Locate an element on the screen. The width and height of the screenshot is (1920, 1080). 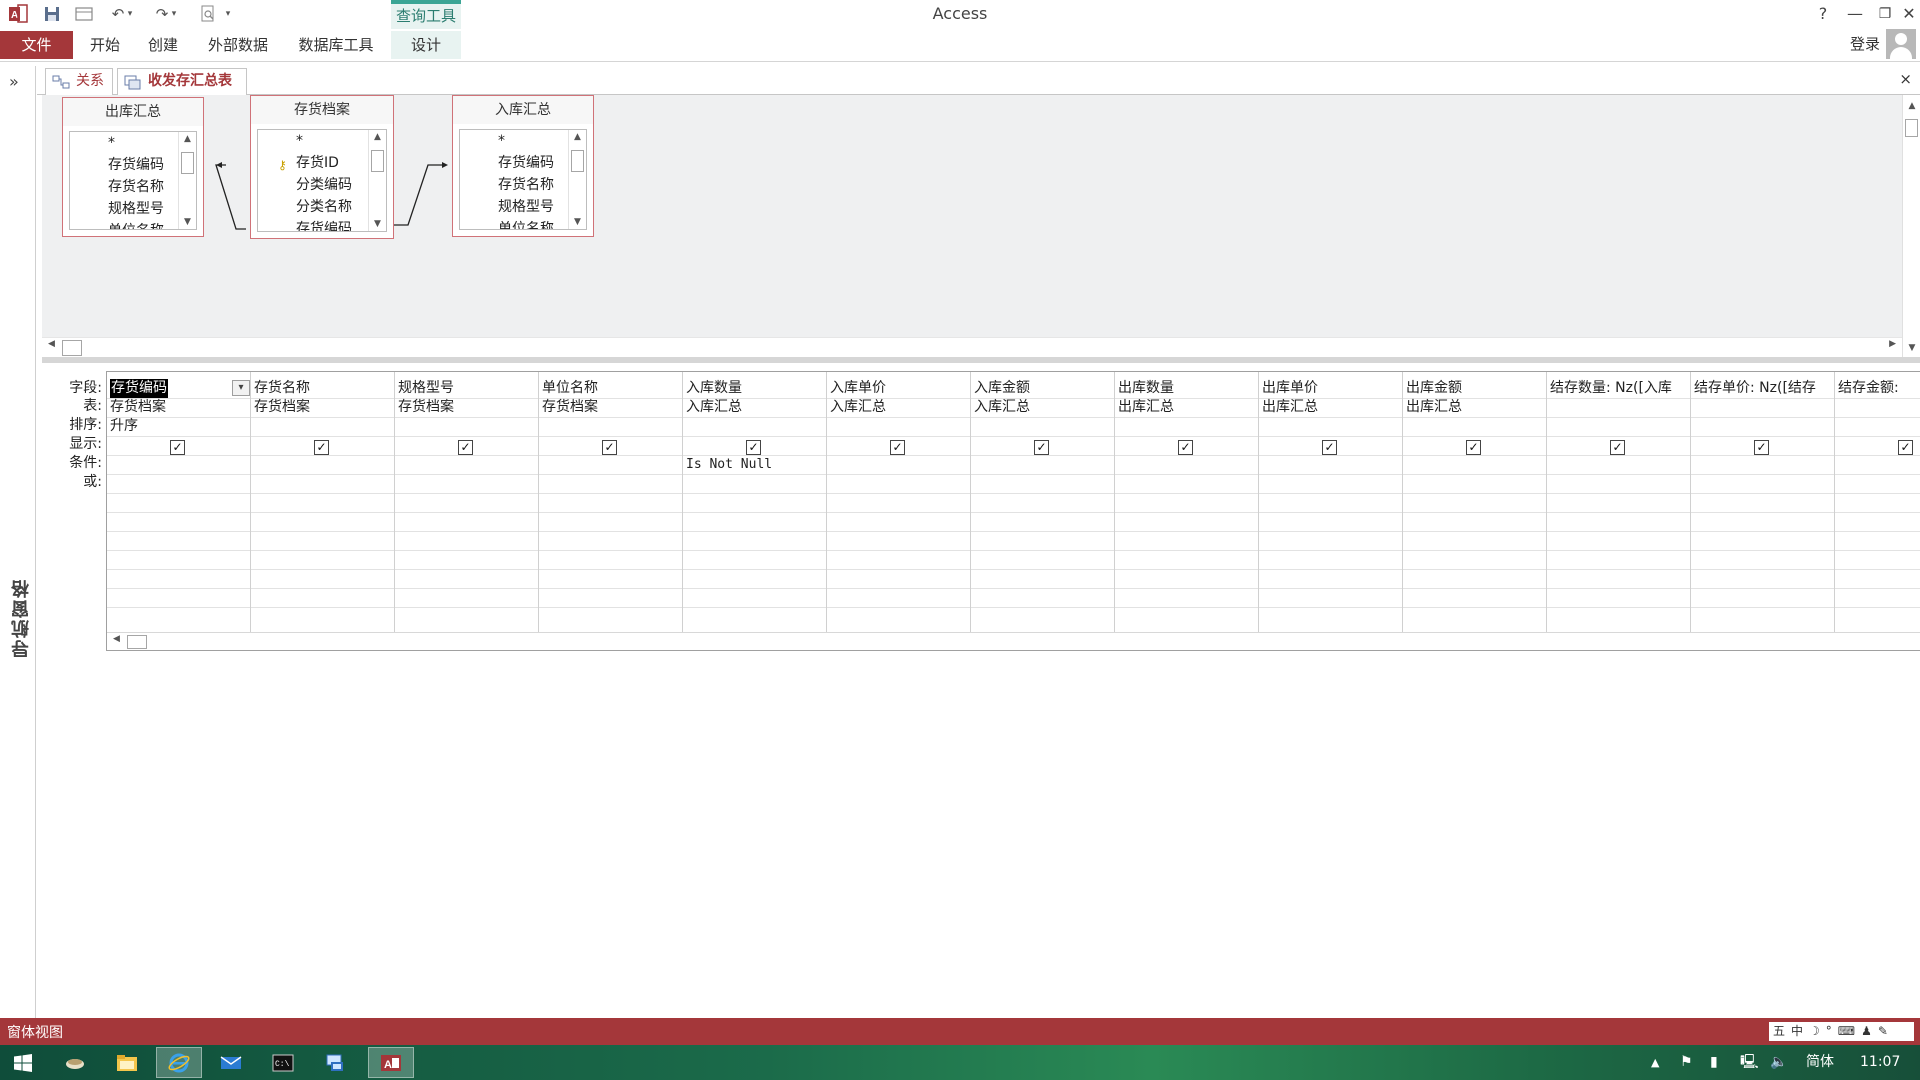
field-cell: 入库金额 is located at coordinates (1043, 388).